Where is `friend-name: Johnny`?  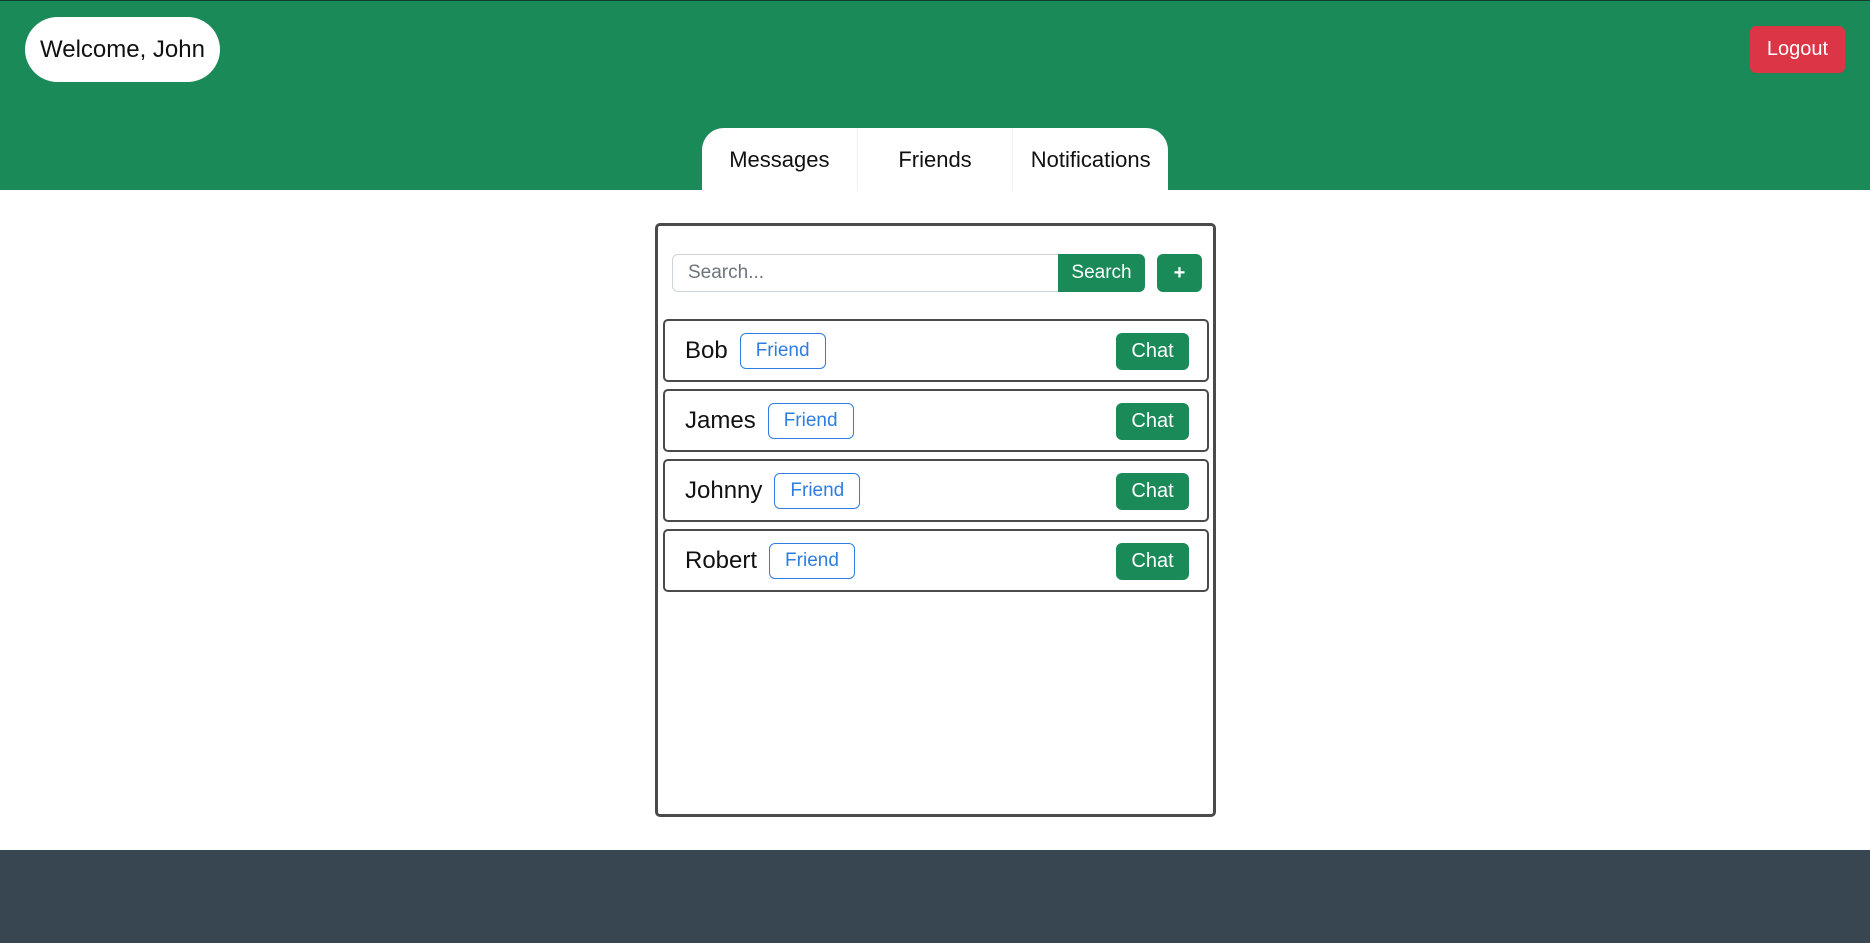 friend-name: Johnny is located at coordinates (724, 490).